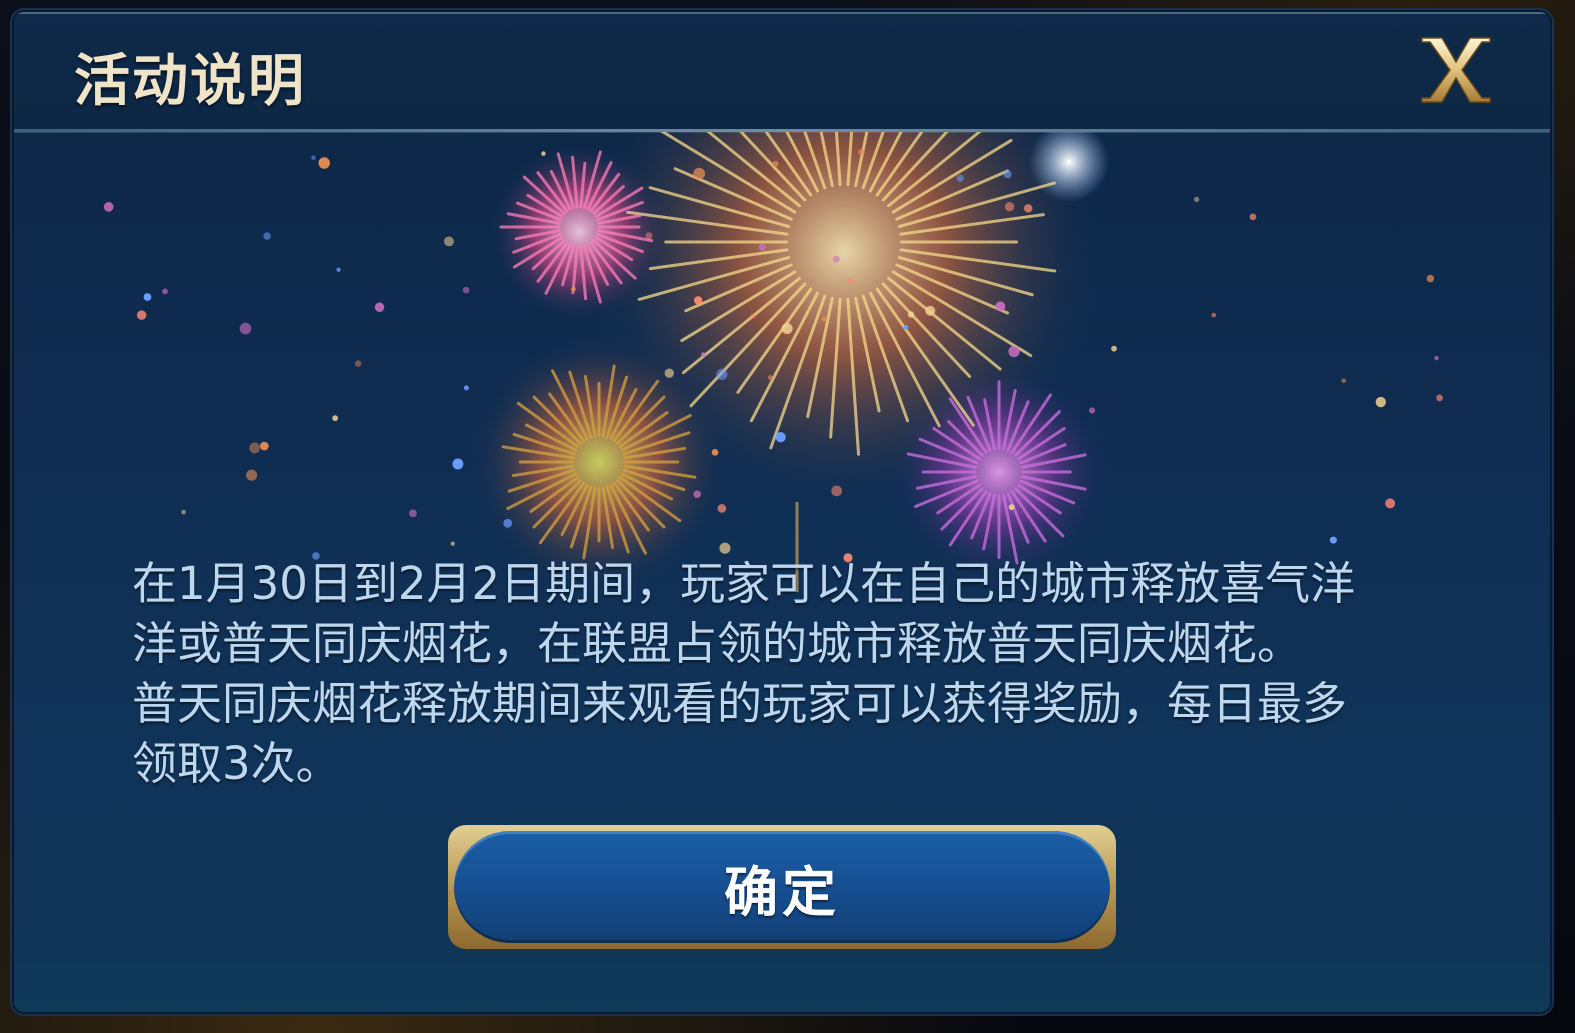  Describe the element at coordinates (190, 81) in the screenshot. I see `dialog-title: 活动说明` at that location.